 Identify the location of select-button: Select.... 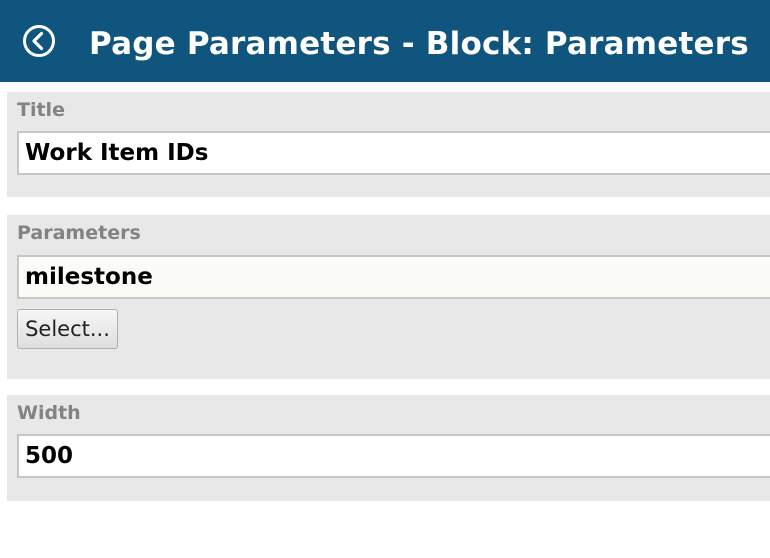
(67, 329).